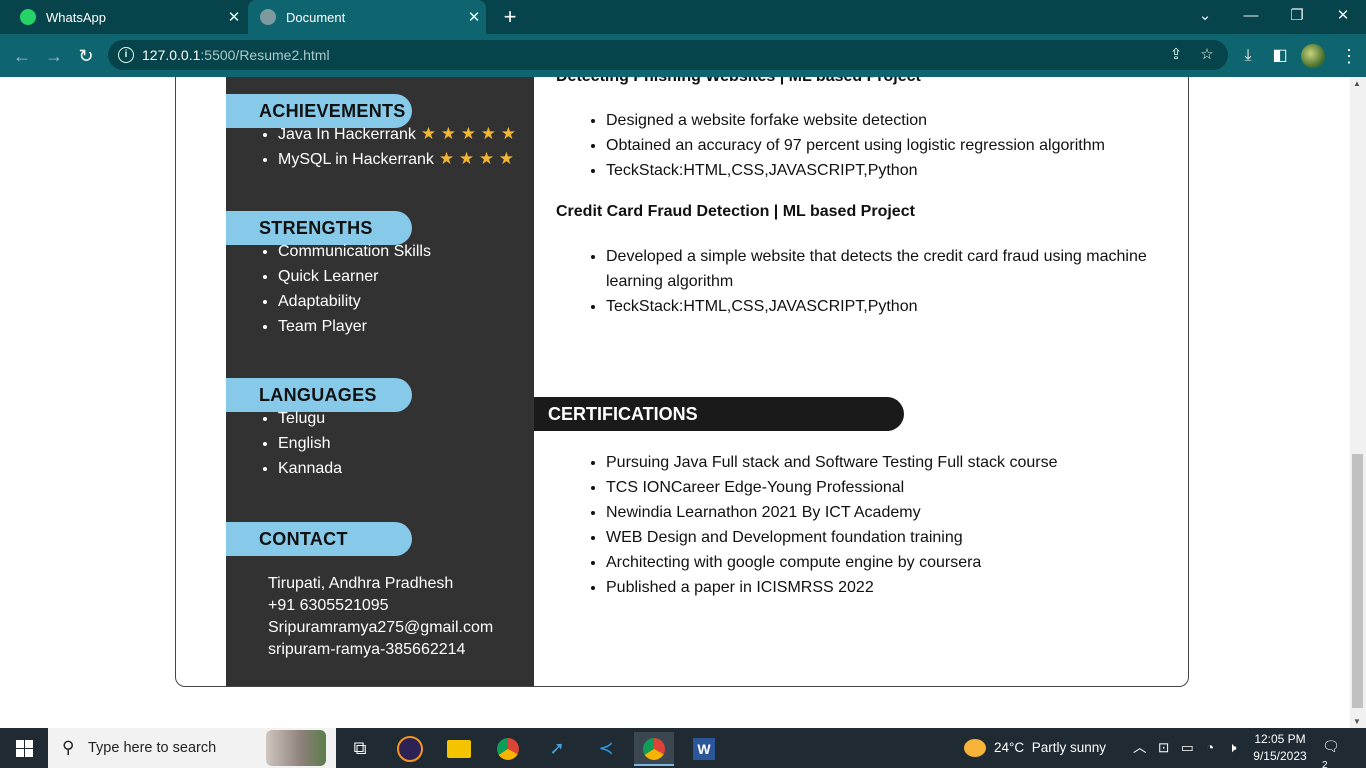  Describe the element at coordinates (310, 418) in the screenshot. I see `list-item: Telugu` at that location.